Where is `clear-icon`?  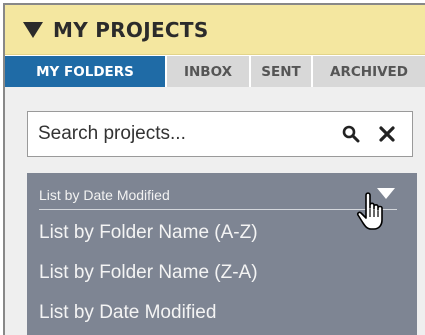 clear-icon is located at coordinates (387, 134).